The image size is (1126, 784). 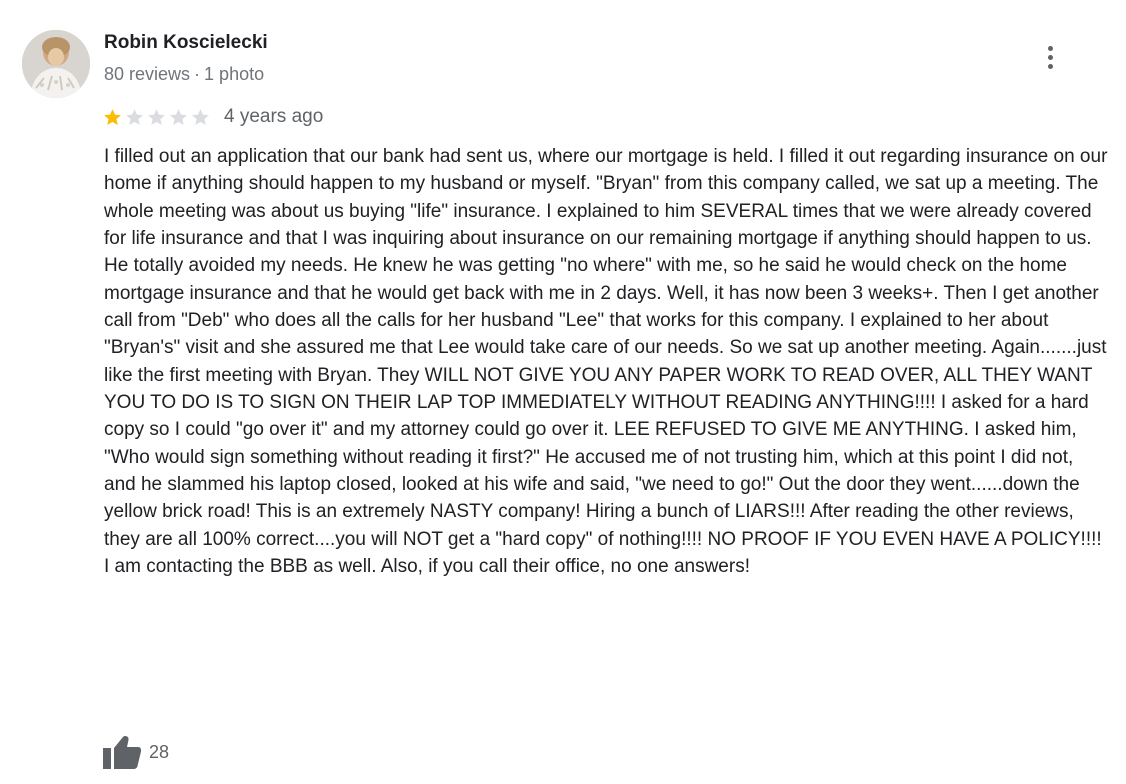 I want to click on star-filled-icon, so click(x=112, y=116).